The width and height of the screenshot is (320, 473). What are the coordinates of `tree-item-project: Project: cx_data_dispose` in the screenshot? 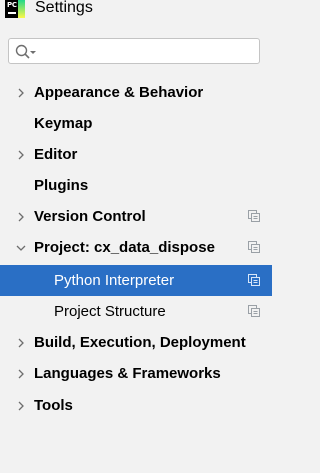 It's located at (136, 247).